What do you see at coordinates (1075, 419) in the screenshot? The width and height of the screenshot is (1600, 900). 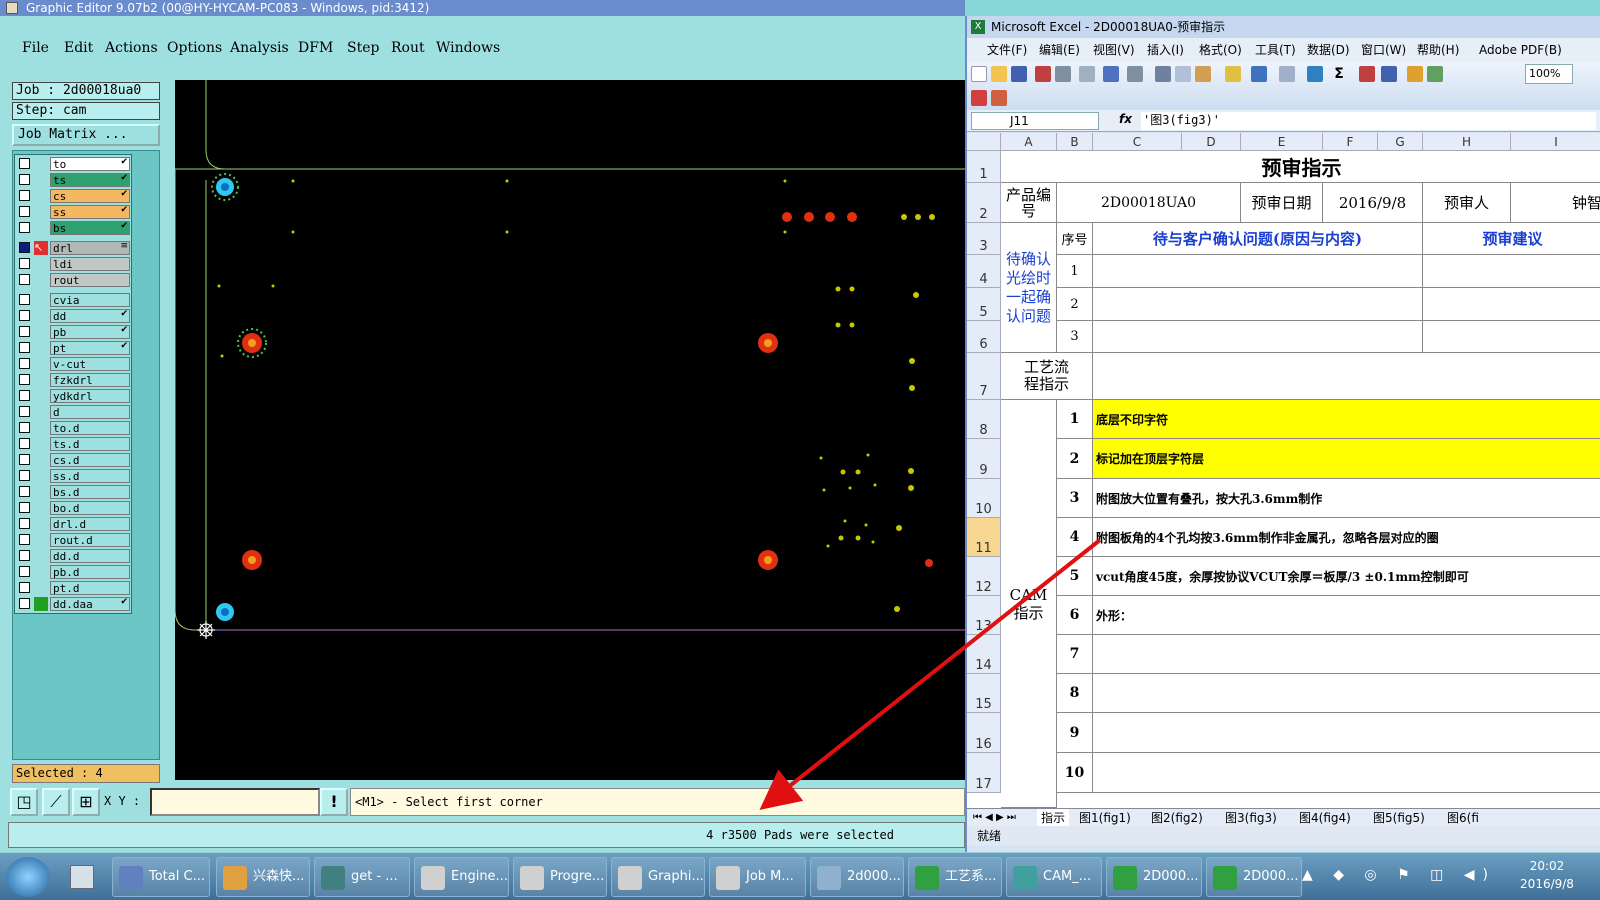 I see `cam-row-no: 1` at bounding box center [1075, 419].